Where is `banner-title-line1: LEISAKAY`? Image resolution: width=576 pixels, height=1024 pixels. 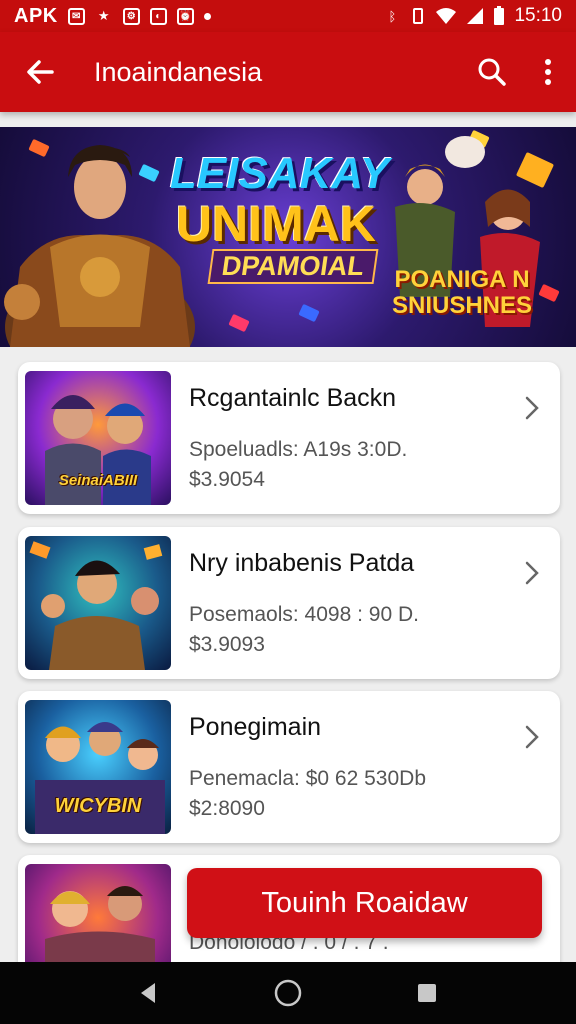
banner-title-line1: LEISAKAY is located at coordinates (280, 173).